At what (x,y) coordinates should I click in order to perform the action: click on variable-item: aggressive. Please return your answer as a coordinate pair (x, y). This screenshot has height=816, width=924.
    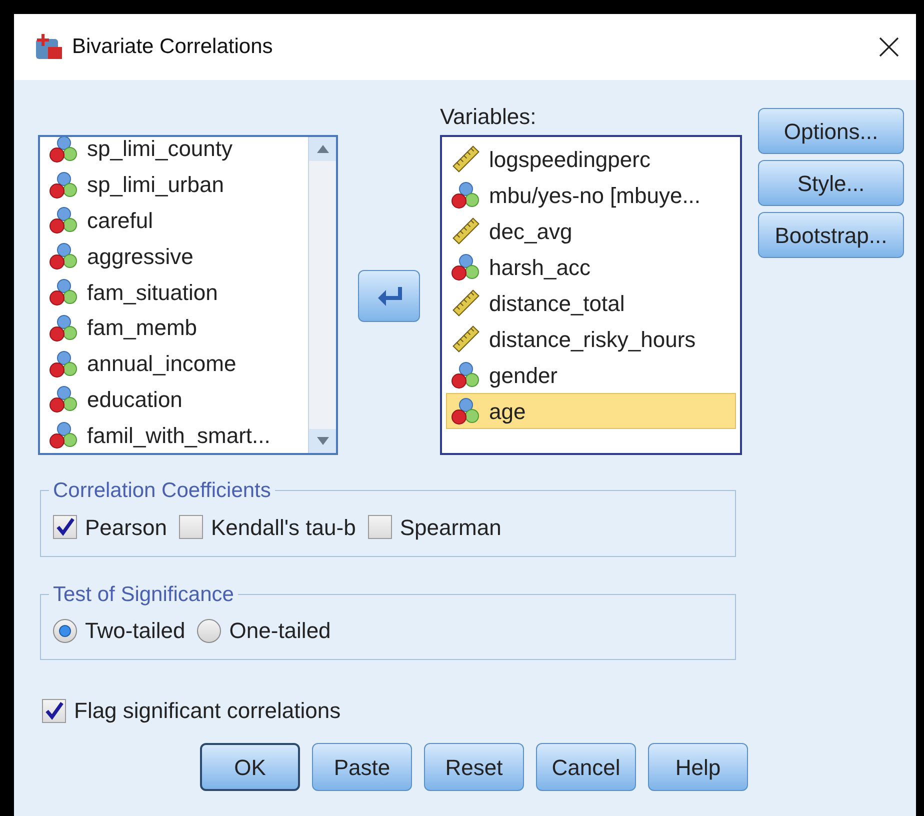
    Looking at the image, I should click on (176, 256).